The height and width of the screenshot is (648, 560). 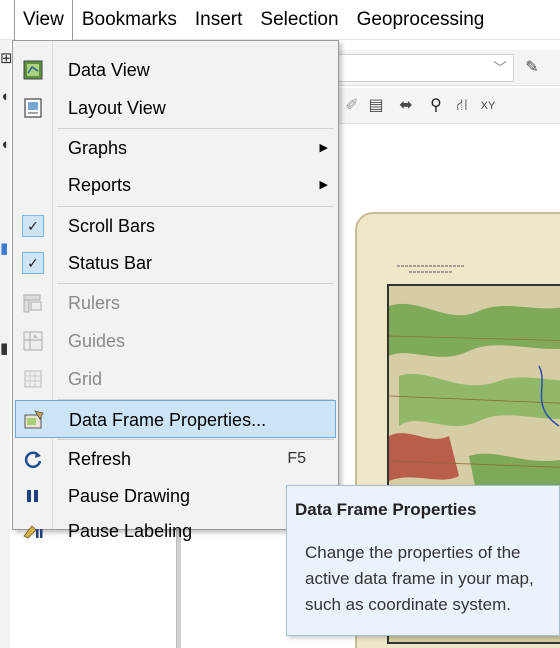 What do you see at coordinates (33, 459) in the screenshot?
I see `refresh-icon` at bounding box center [33, 459].